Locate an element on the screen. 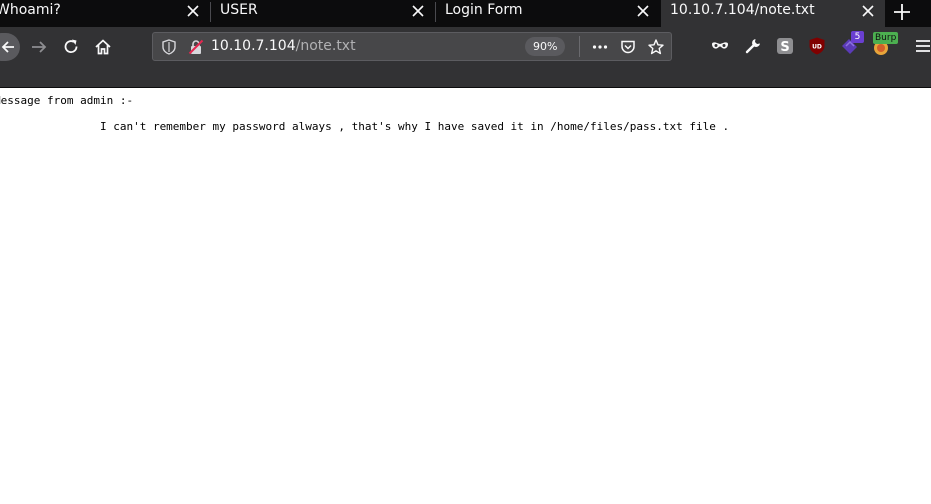  burp-label: Burp is located at coordinates (886, 38).